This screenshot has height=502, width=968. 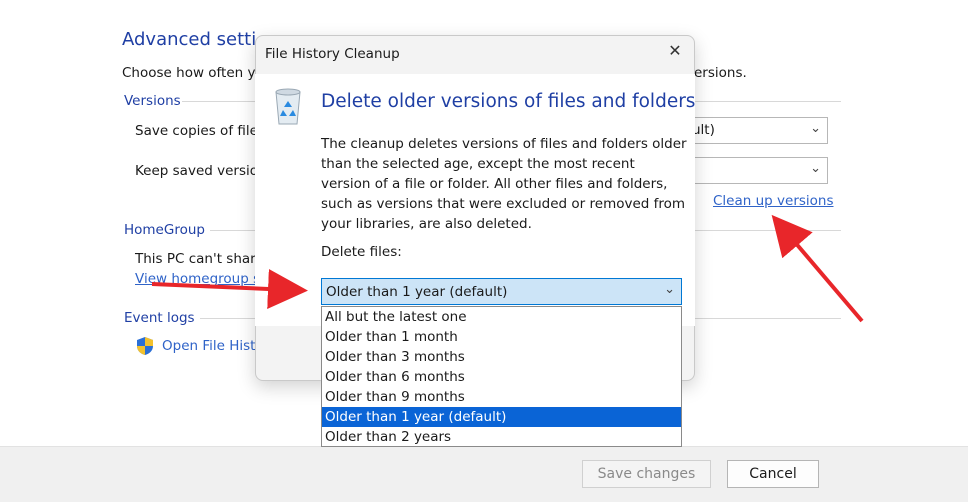 What do you see at coordinates (501, 357) in the screenshot?
I see `dropdown-option: Older than 3 months` at bounding box center [501, 357].